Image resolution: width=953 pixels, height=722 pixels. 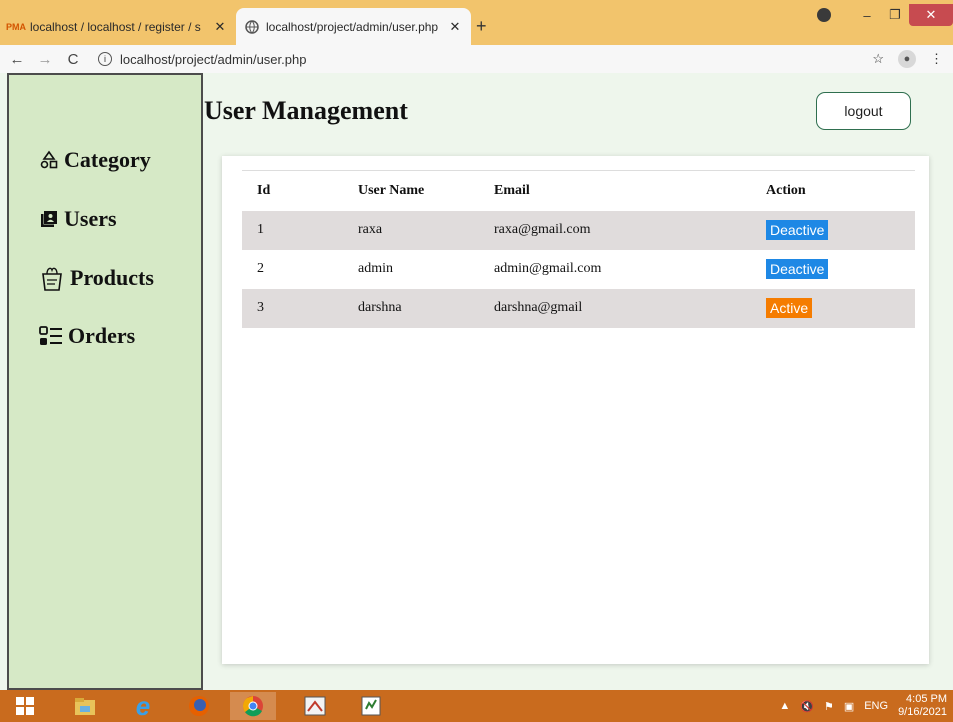 I want to click on table-row: 1 raxa raxa@gmail.com Deactive, so click(x=578, y=230).